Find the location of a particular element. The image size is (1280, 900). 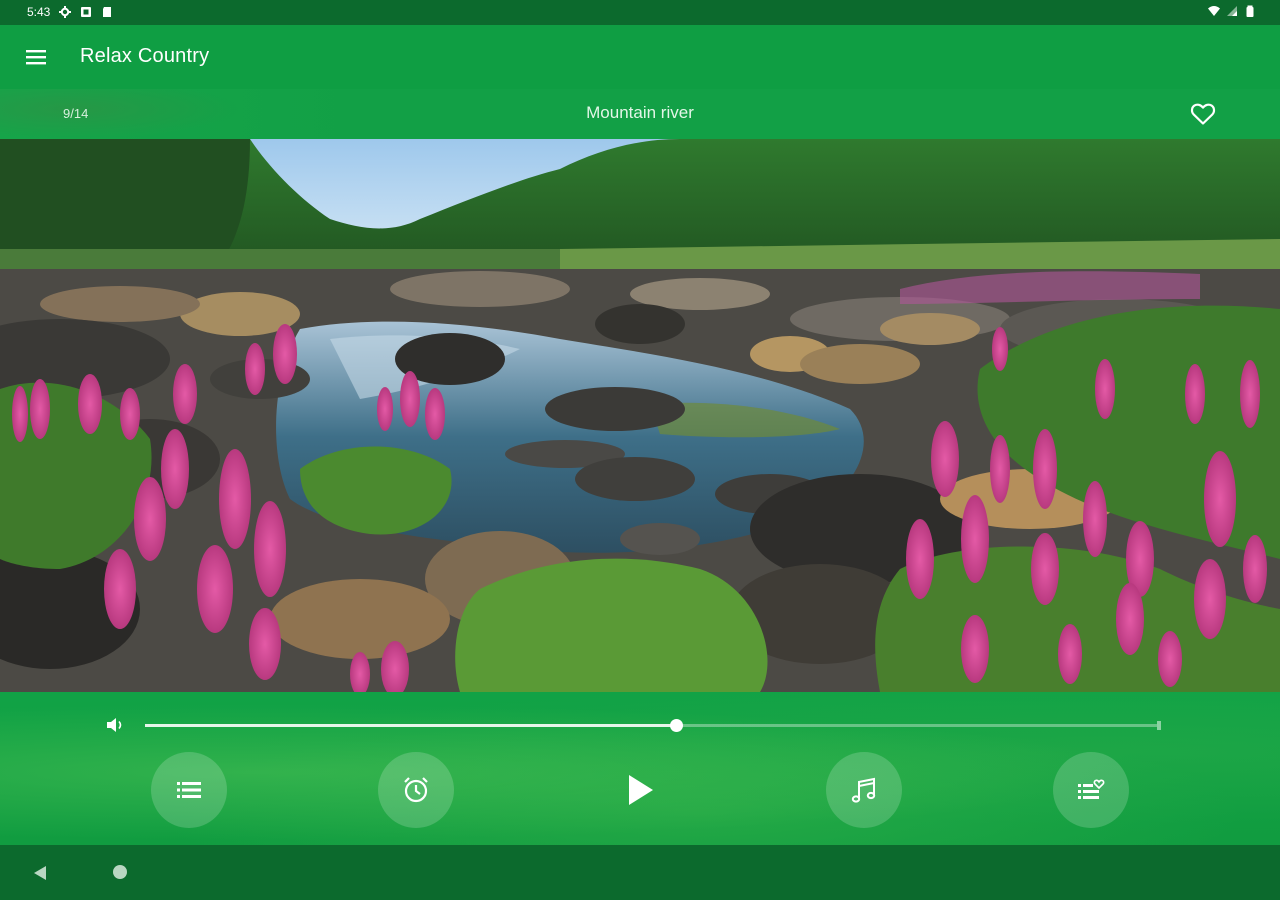

favorites-list-icon is located at coordinates (1091, 790).